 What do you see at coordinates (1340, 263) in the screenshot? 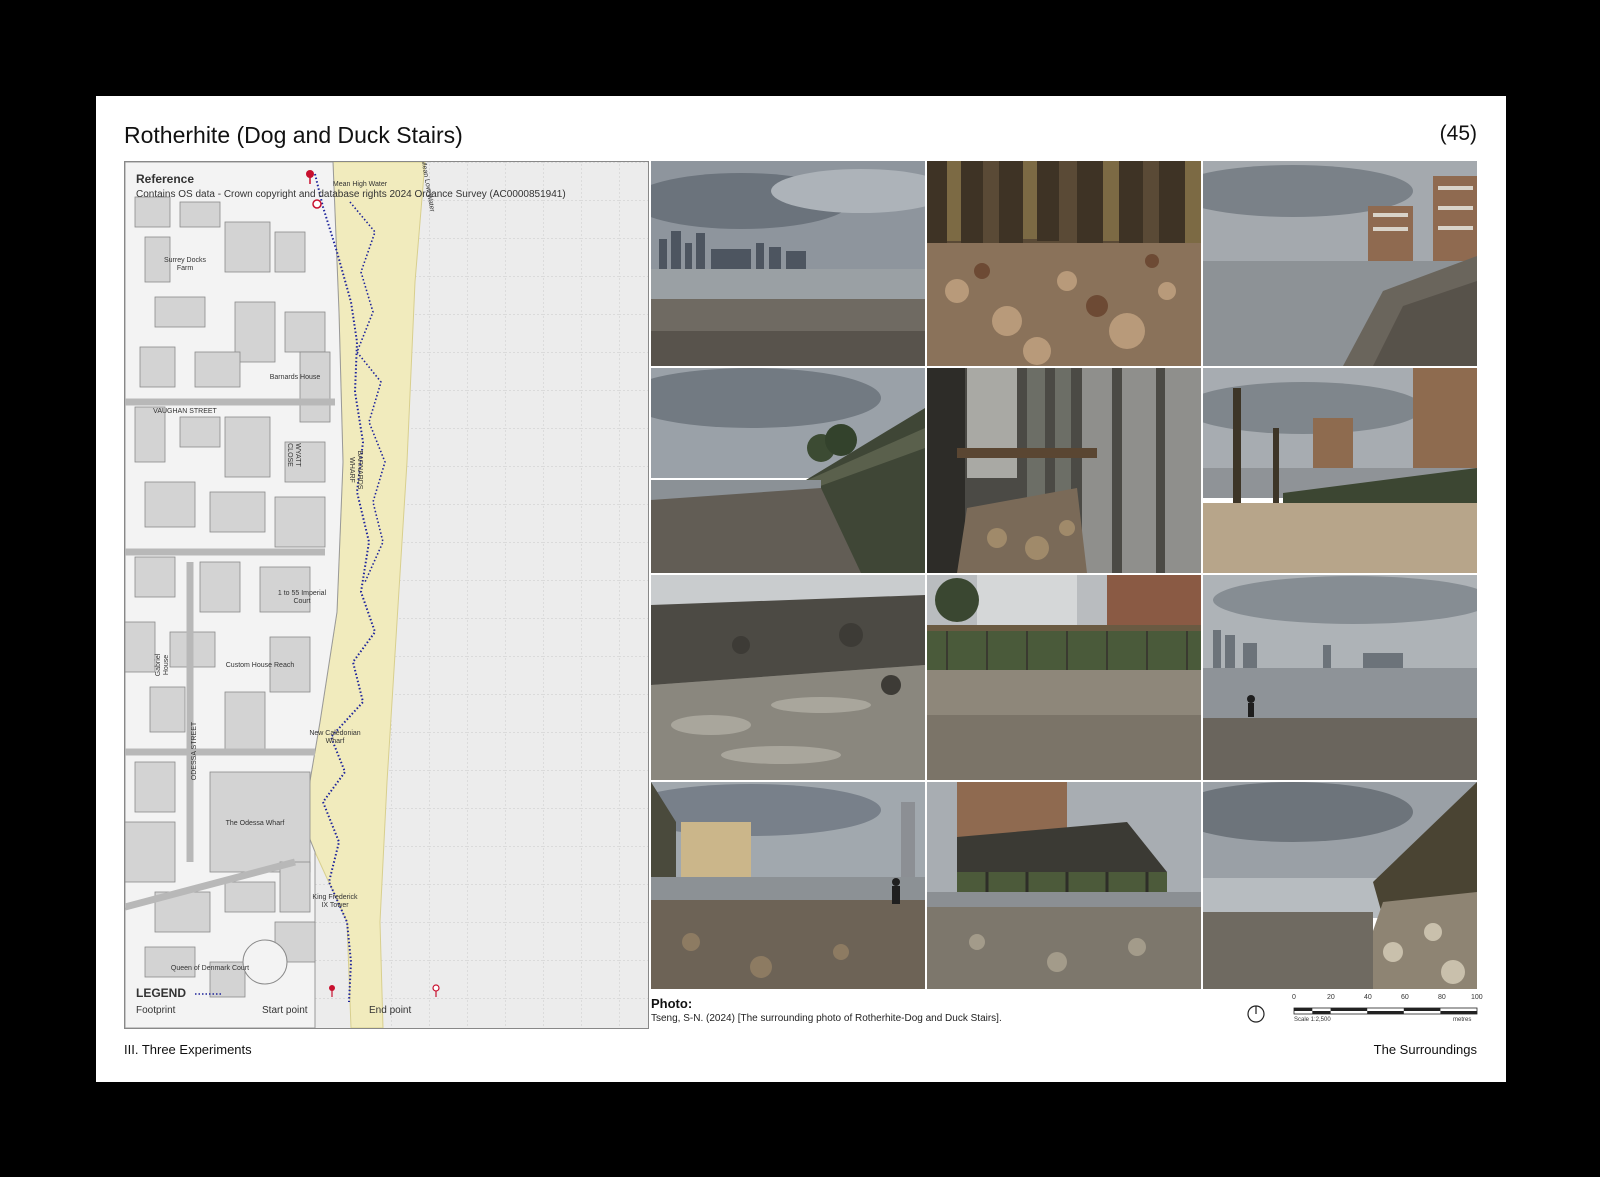
I see `photo-shore-apartments` at bounding box center [1340, 263].